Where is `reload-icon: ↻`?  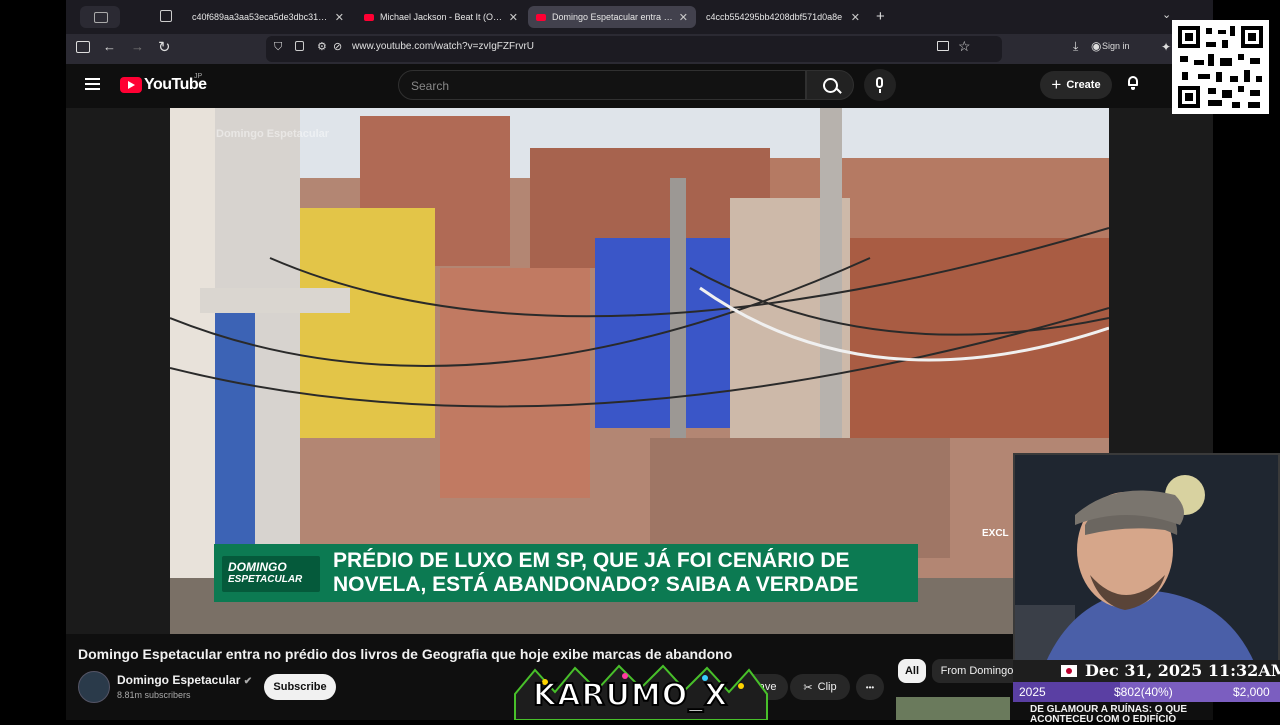 reload-icon: ↻ is located at coordinates (164, 47).